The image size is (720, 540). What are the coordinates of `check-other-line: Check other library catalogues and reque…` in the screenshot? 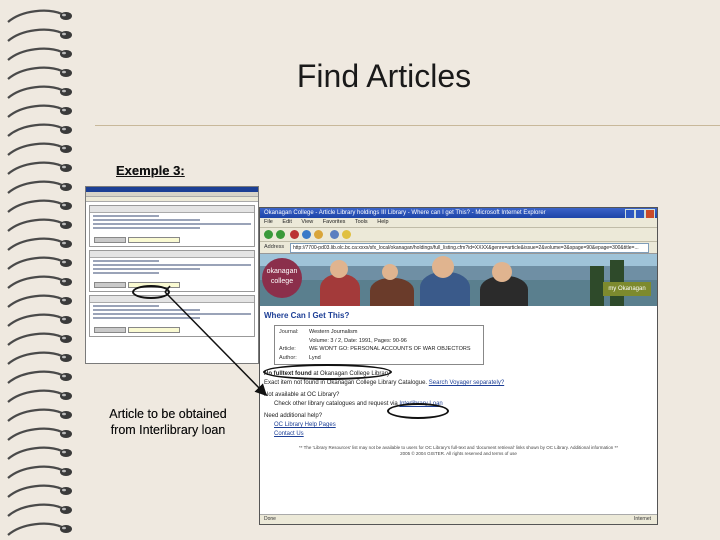 It's located at (358, 404).